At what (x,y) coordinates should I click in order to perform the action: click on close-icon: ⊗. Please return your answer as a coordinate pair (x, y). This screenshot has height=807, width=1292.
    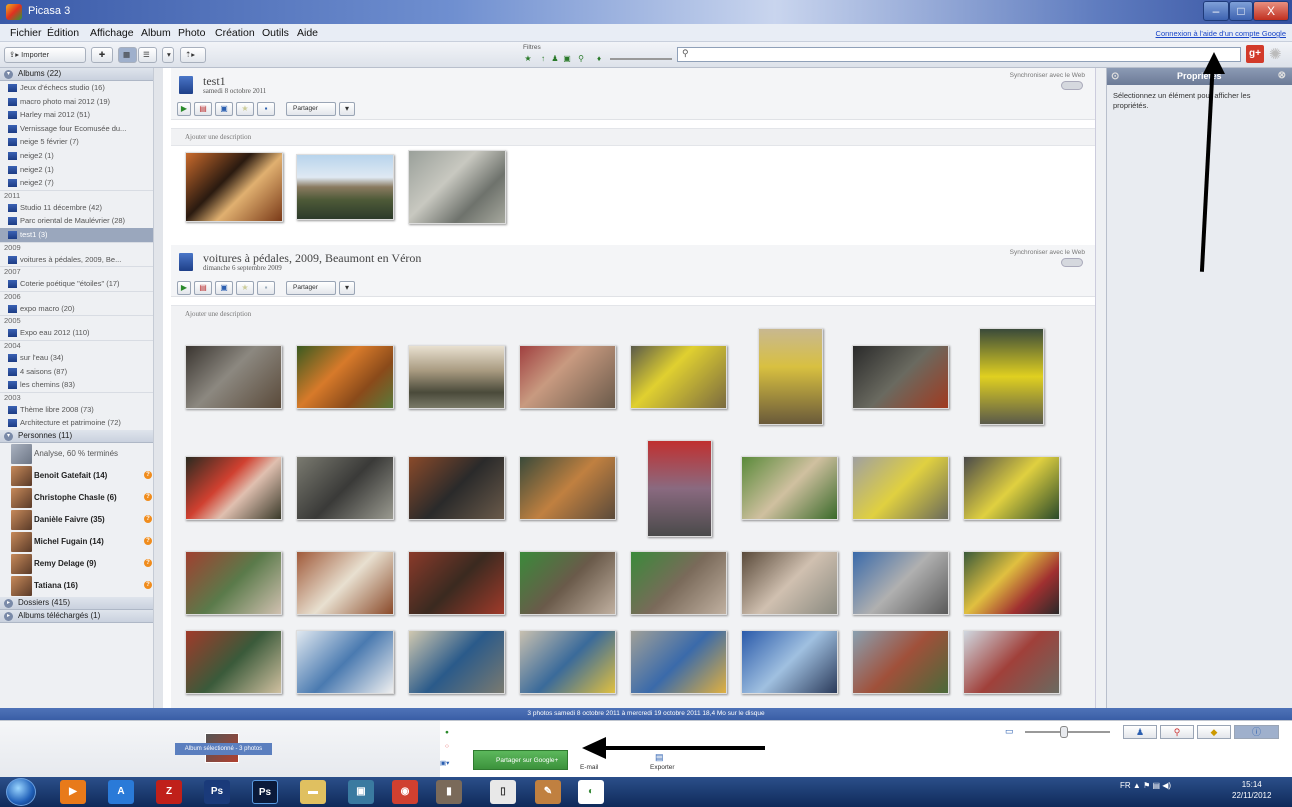
    Looking at the image, I should click on (1282, 76).